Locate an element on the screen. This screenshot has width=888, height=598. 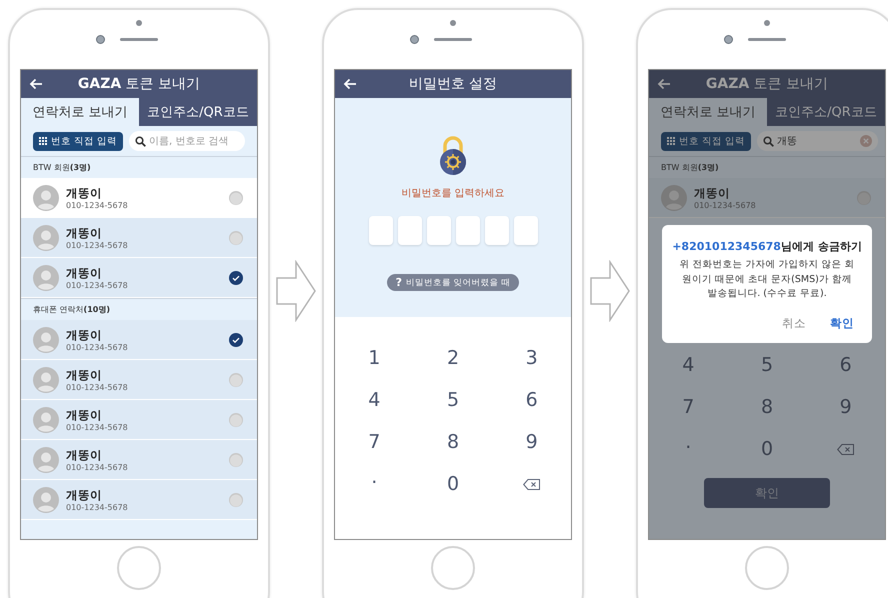
padlock-icon is located at coordinates (453, 156).